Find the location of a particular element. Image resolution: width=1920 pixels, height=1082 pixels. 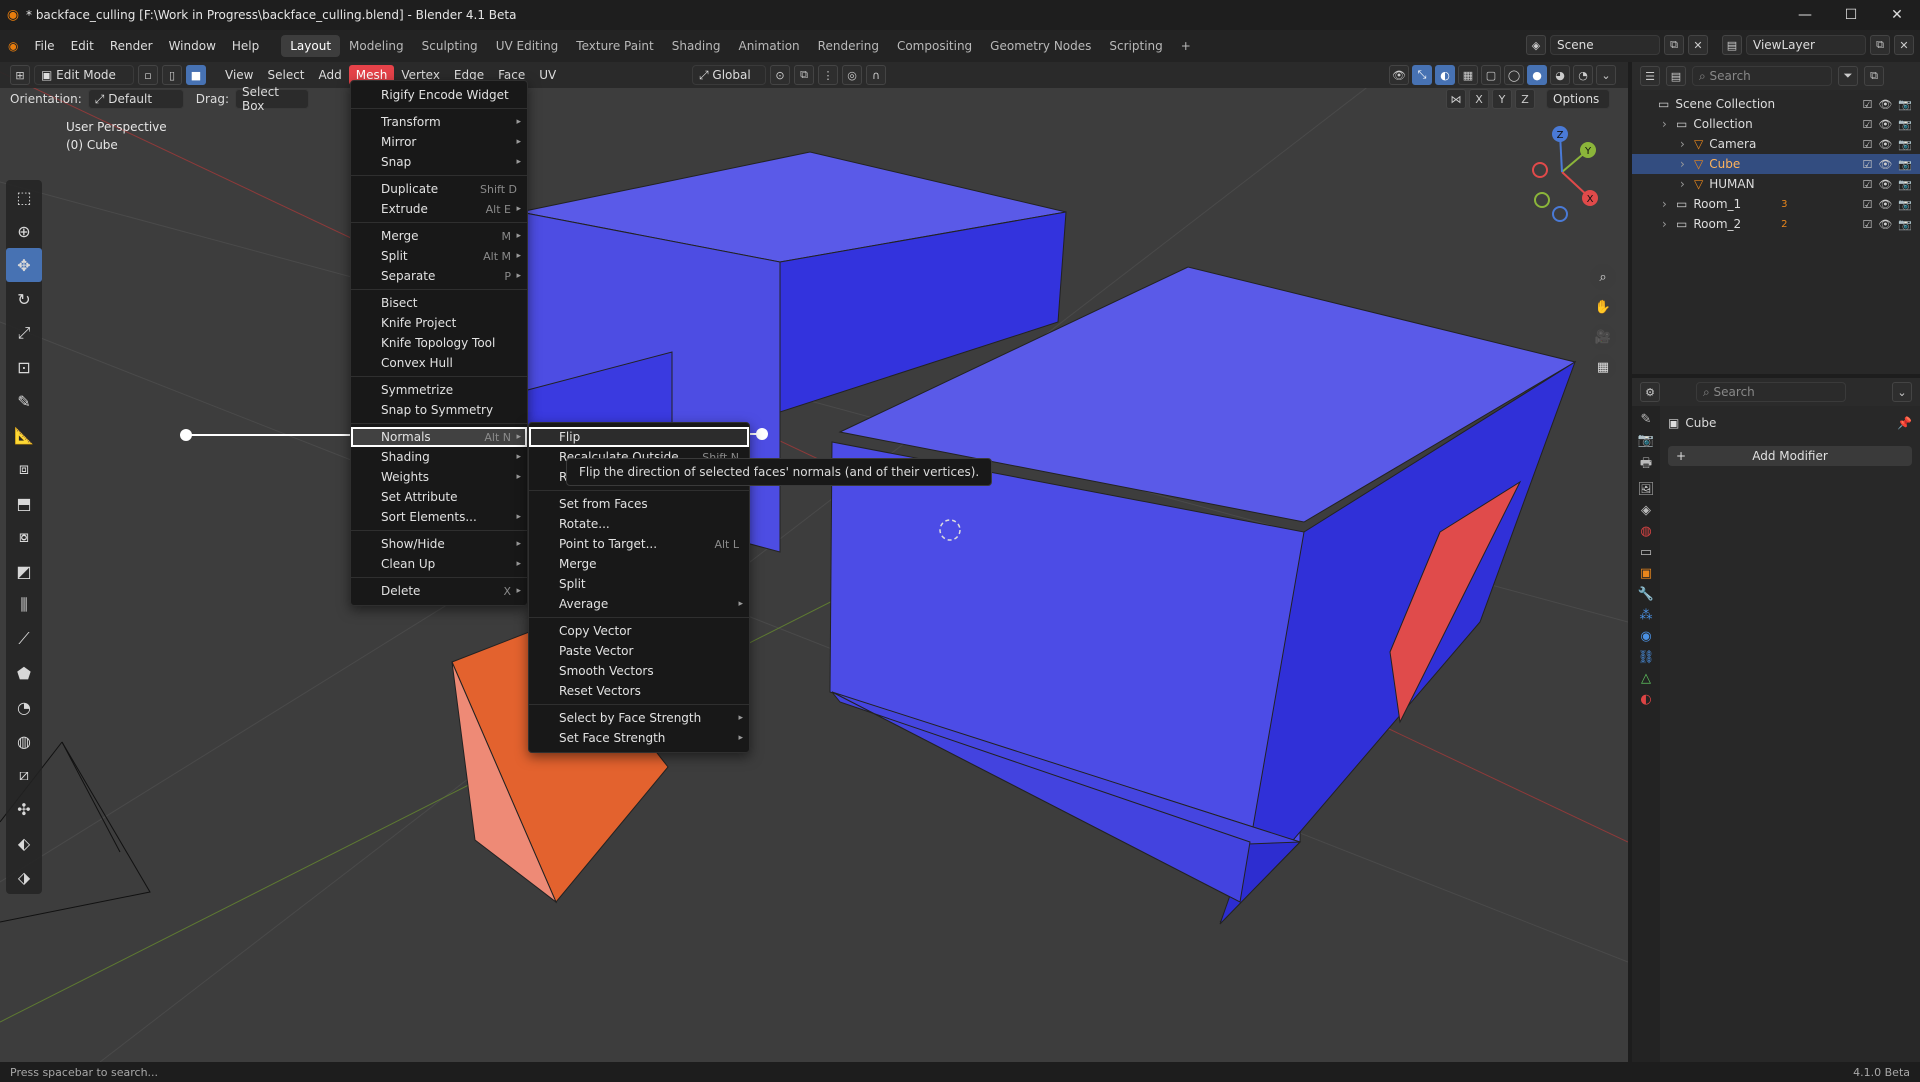

menu-window: Window is located at coordinates (192, 46).